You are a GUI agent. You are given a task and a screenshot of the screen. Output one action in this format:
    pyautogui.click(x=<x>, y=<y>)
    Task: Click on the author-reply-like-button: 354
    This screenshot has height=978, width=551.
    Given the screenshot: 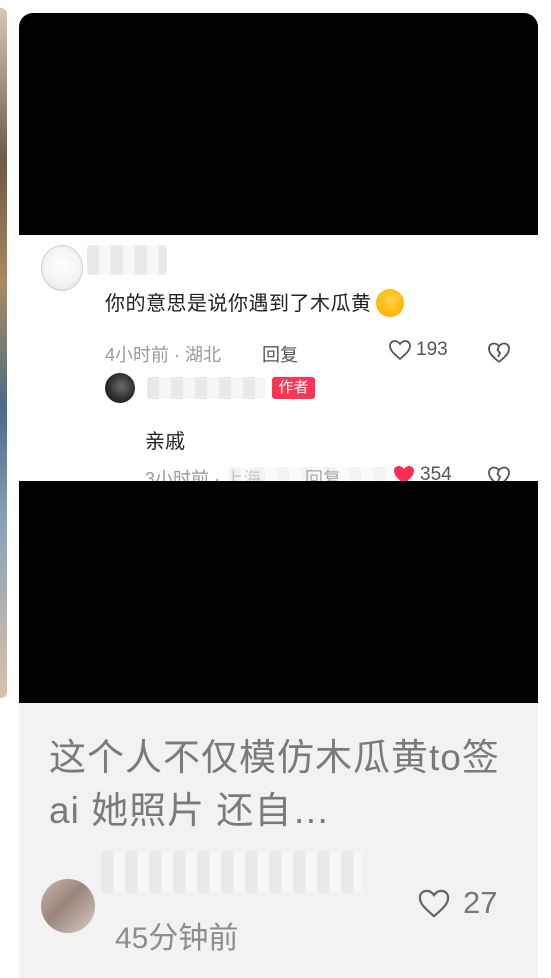 What is the action you would take?
    pyautogui.click(x=422, y=472)
    